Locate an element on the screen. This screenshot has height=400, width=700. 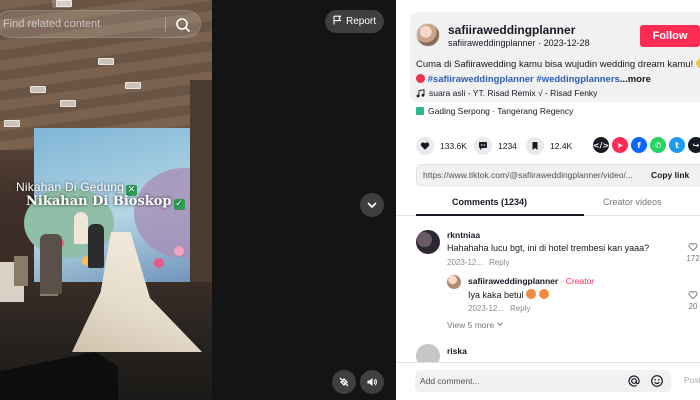
tab-creator-videos: Creator videos is located at coordinates (632, 202).